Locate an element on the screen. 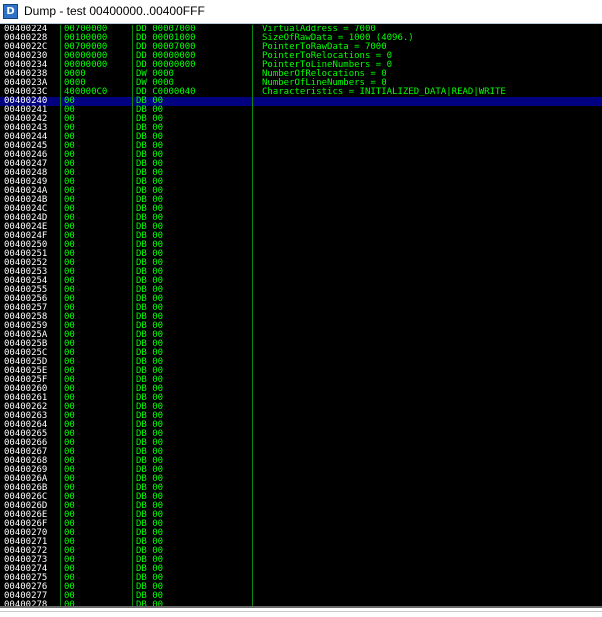 Image resolution: width=602 pixels, height=617 pixels. dump-row: 00400254 00 DB 00 is located at coordinates (301, 281).